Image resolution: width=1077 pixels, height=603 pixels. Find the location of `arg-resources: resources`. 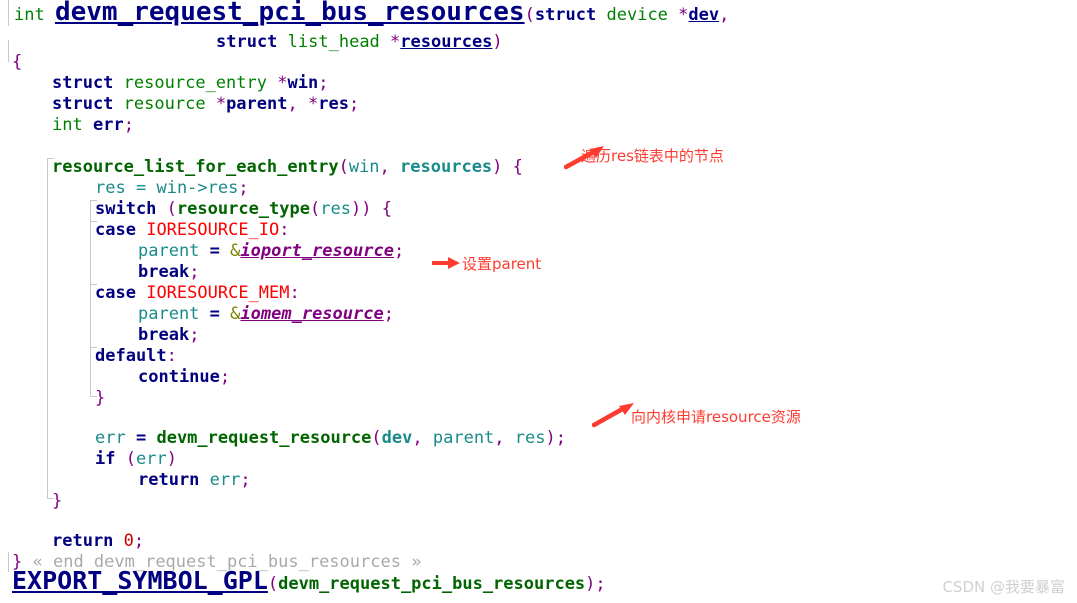

arg-resources: resources is located at coordinates (446, 167).